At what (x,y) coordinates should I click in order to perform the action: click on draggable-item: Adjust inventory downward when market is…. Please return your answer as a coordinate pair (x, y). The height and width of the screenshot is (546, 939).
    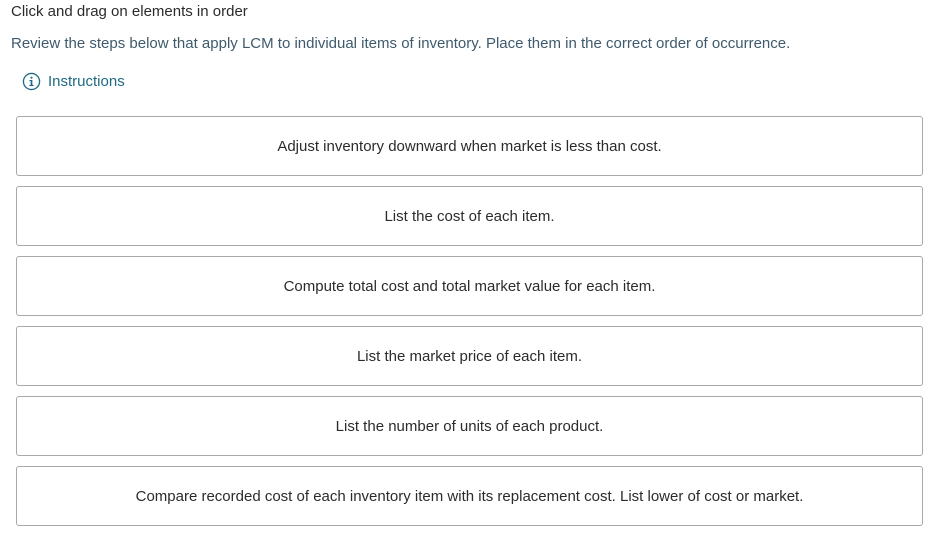
    Looking at the image, I should click on (469, 146).